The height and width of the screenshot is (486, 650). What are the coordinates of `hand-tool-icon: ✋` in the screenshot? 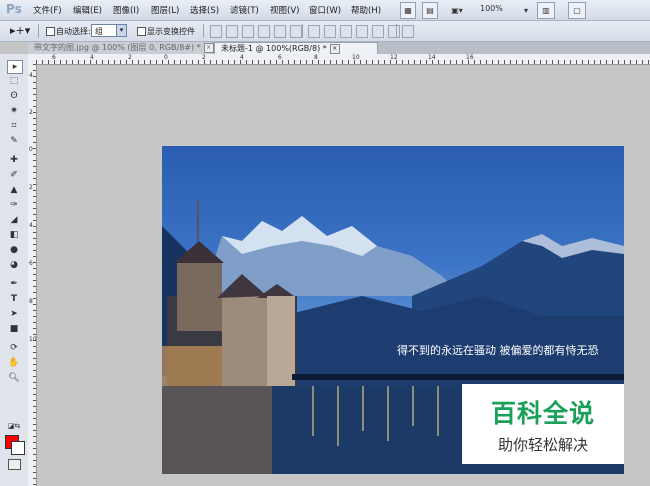 It's located at (14, 363).